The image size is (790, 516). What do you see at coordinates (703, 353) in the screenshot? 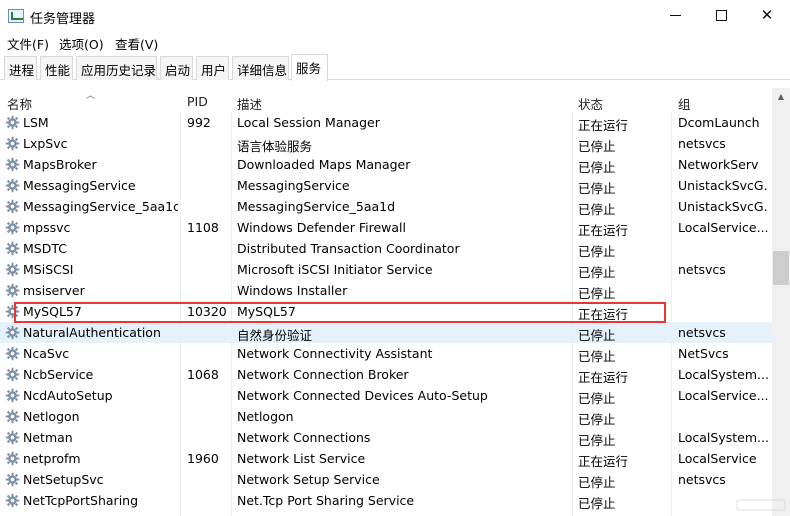
I see `service-group: NetSvcs` at bounding box center [703, 353].